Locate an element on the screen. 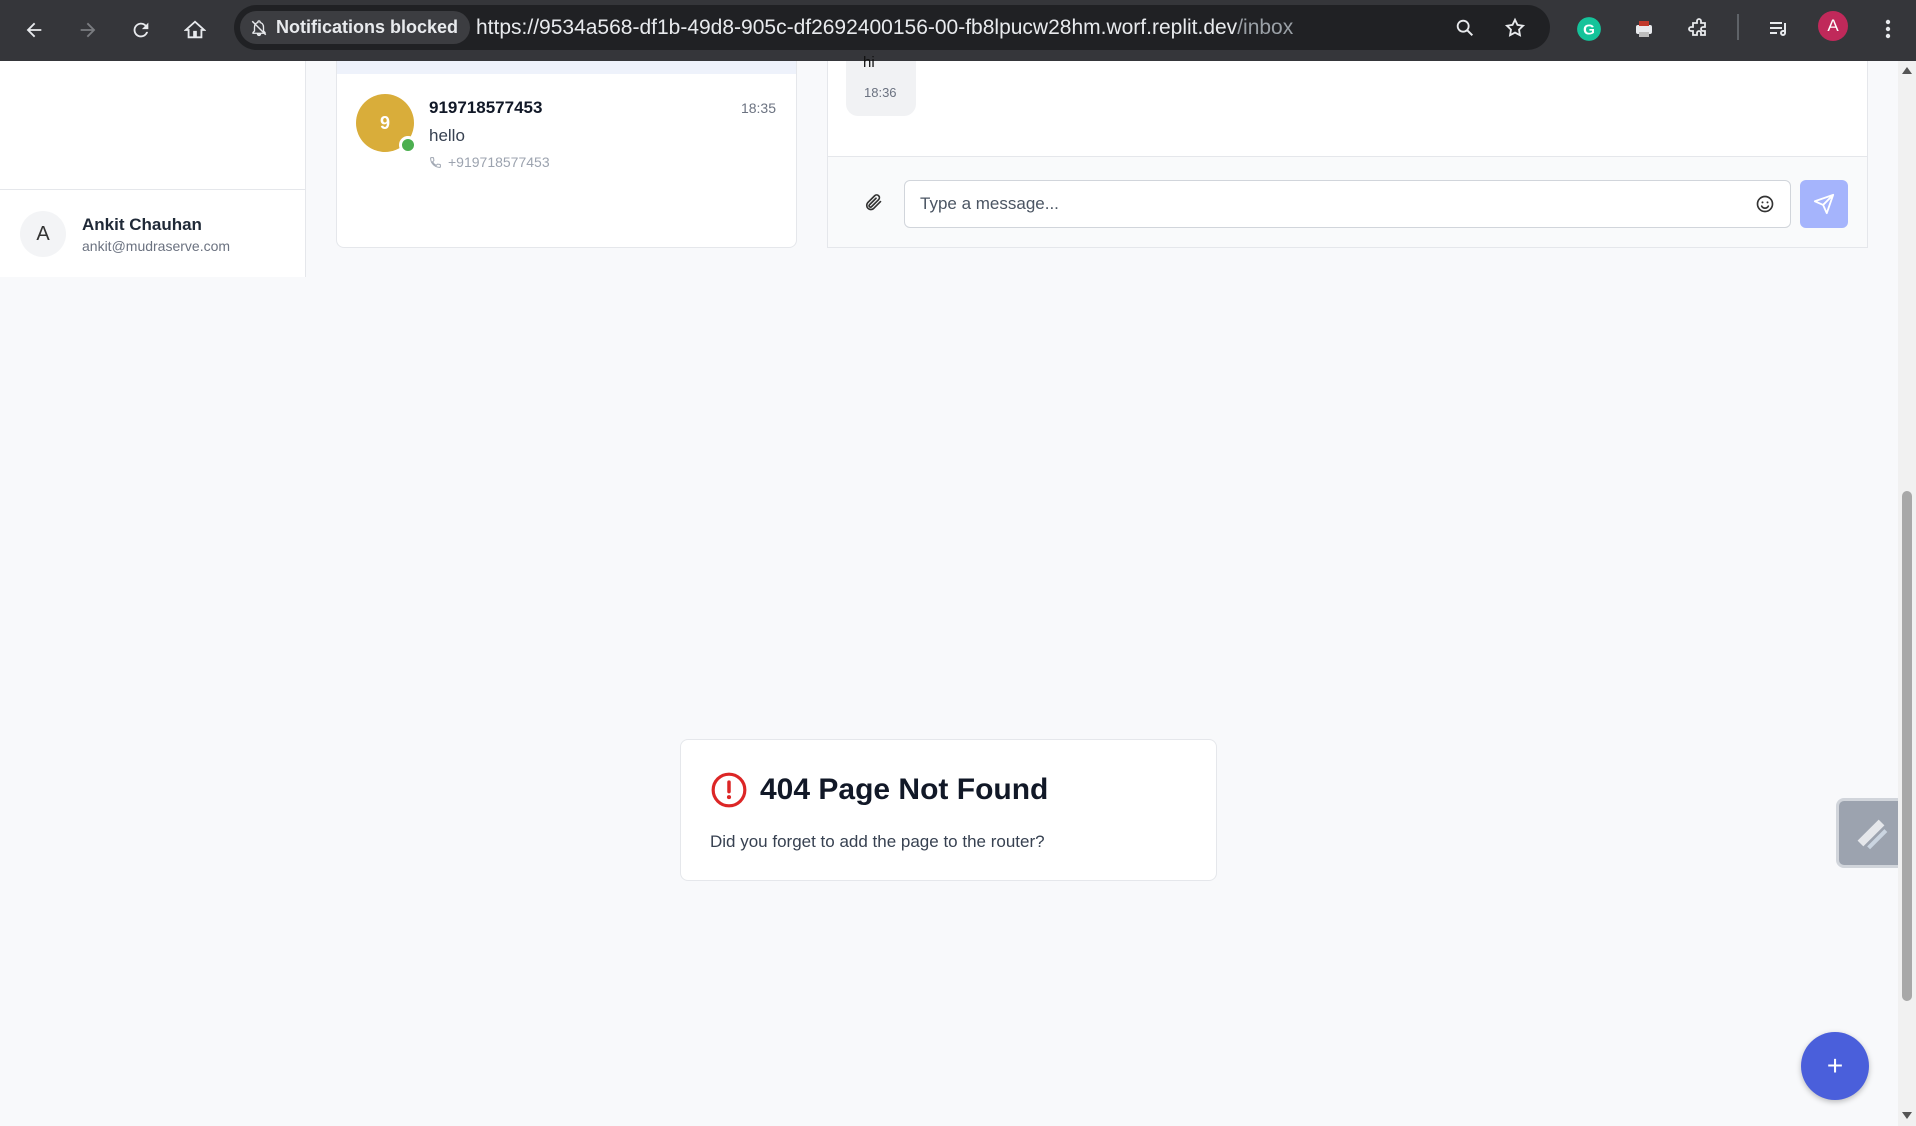 The width and height of the screenshot is (1916, 1126). forward-button is located at coordinates (88, 30).